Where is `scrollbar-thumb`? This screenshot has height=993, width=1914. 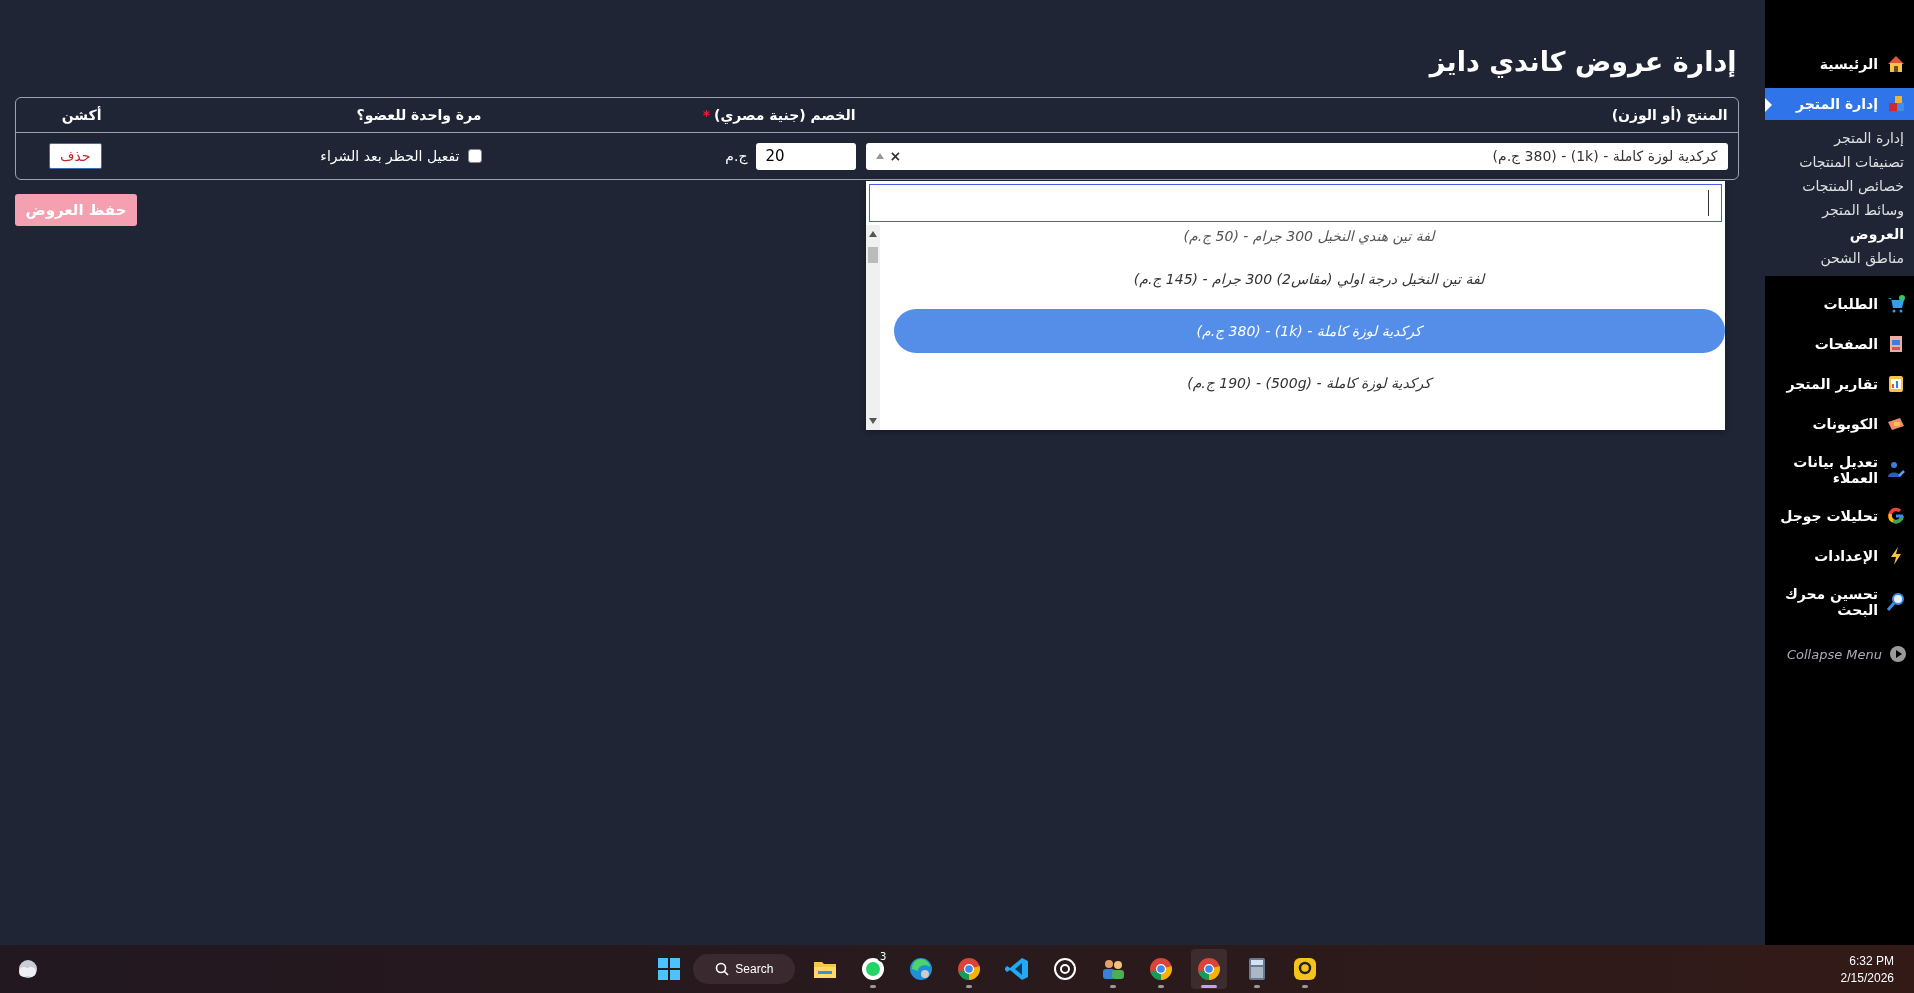 scrollbar-thumb is located at coordinates (872, 254).